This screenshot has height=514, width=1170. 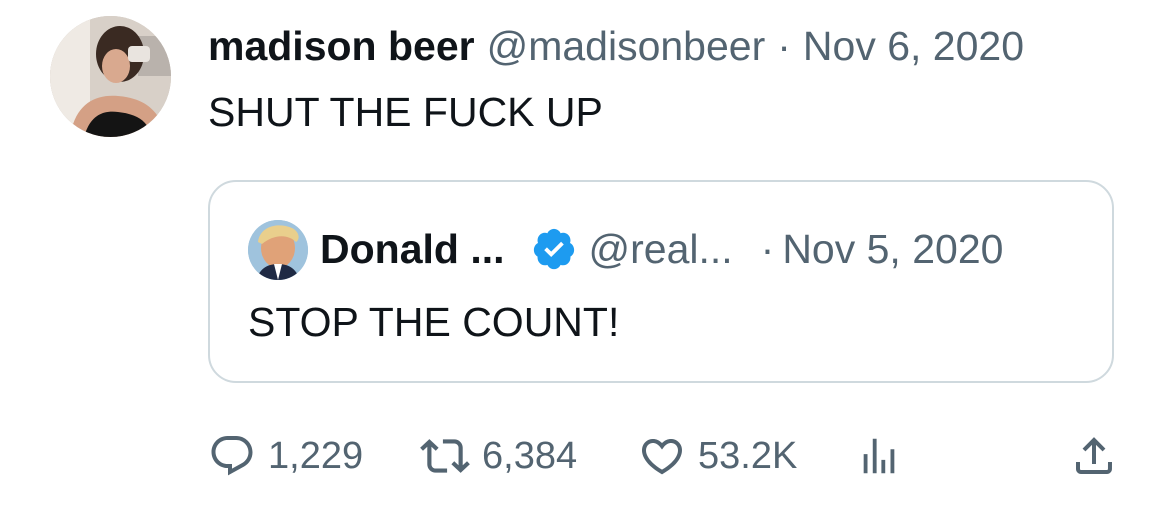 I want to click on quoted-author-avatar, so click(x=278, y=250).